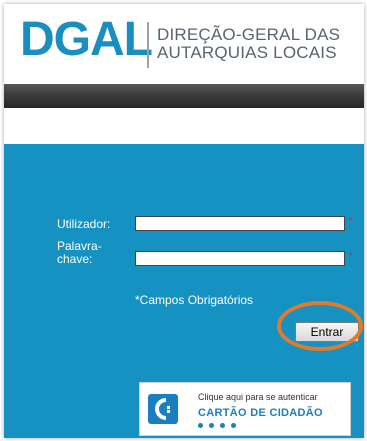 This screenshot has width=367, height=441. Describe the element at coordinates (351, 256) in the screenshot. I see `password-required-marker: *` at that location.